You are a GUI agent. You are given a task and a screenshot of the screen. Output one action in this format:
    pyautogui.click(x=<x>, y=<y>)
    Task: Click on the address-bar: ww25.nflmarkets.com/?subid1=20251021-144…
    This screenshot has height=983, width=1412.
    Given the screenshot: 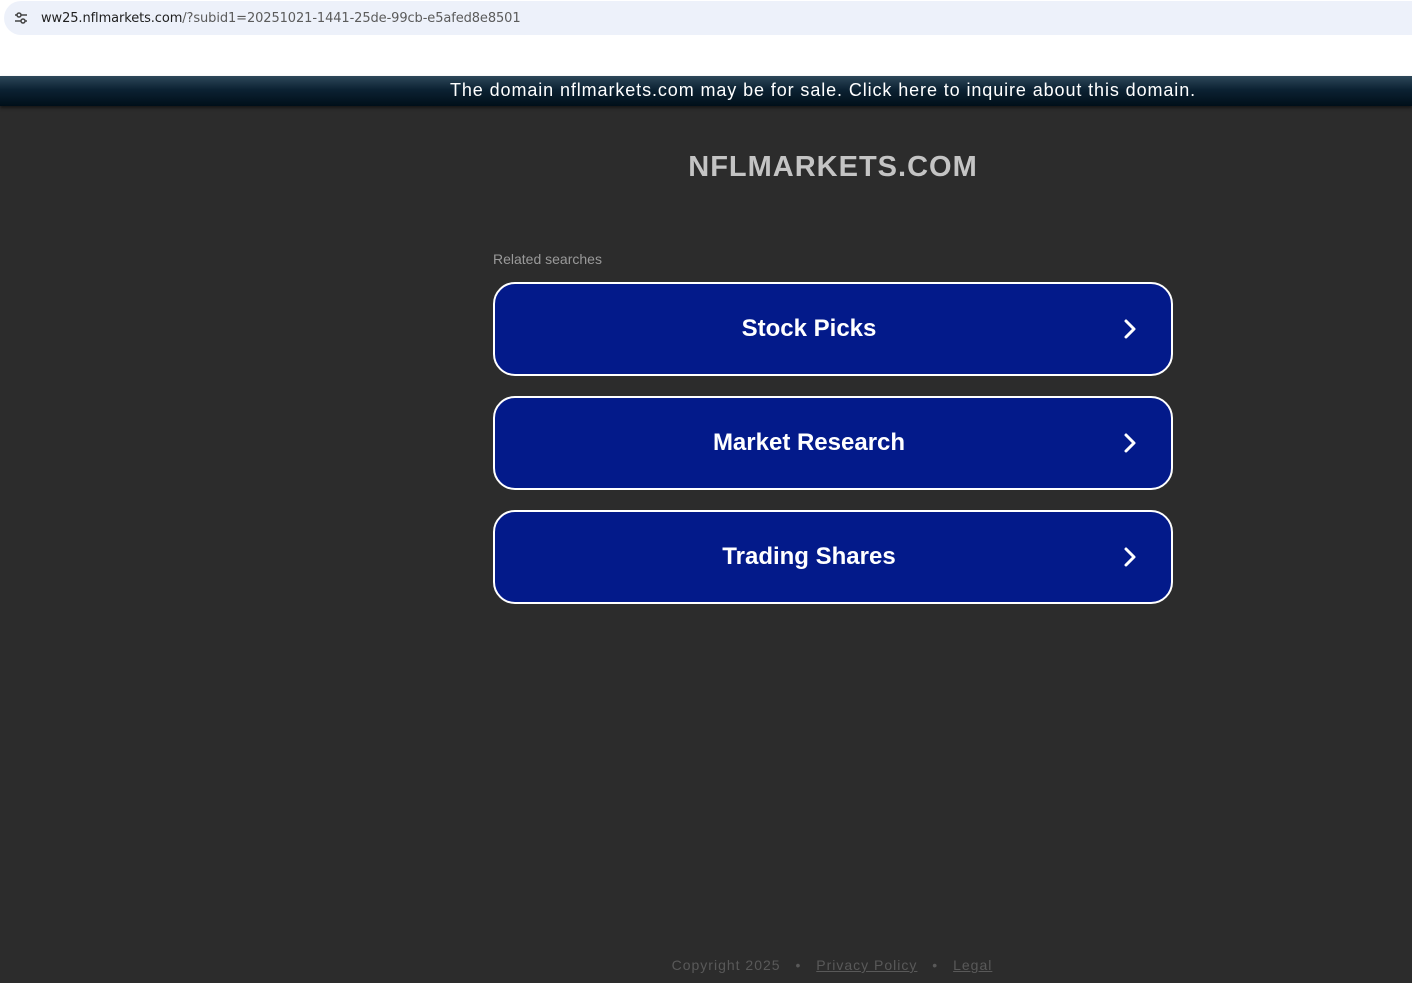 What is the action you would take?
    pyautogui.click(x=708, y=18)
    